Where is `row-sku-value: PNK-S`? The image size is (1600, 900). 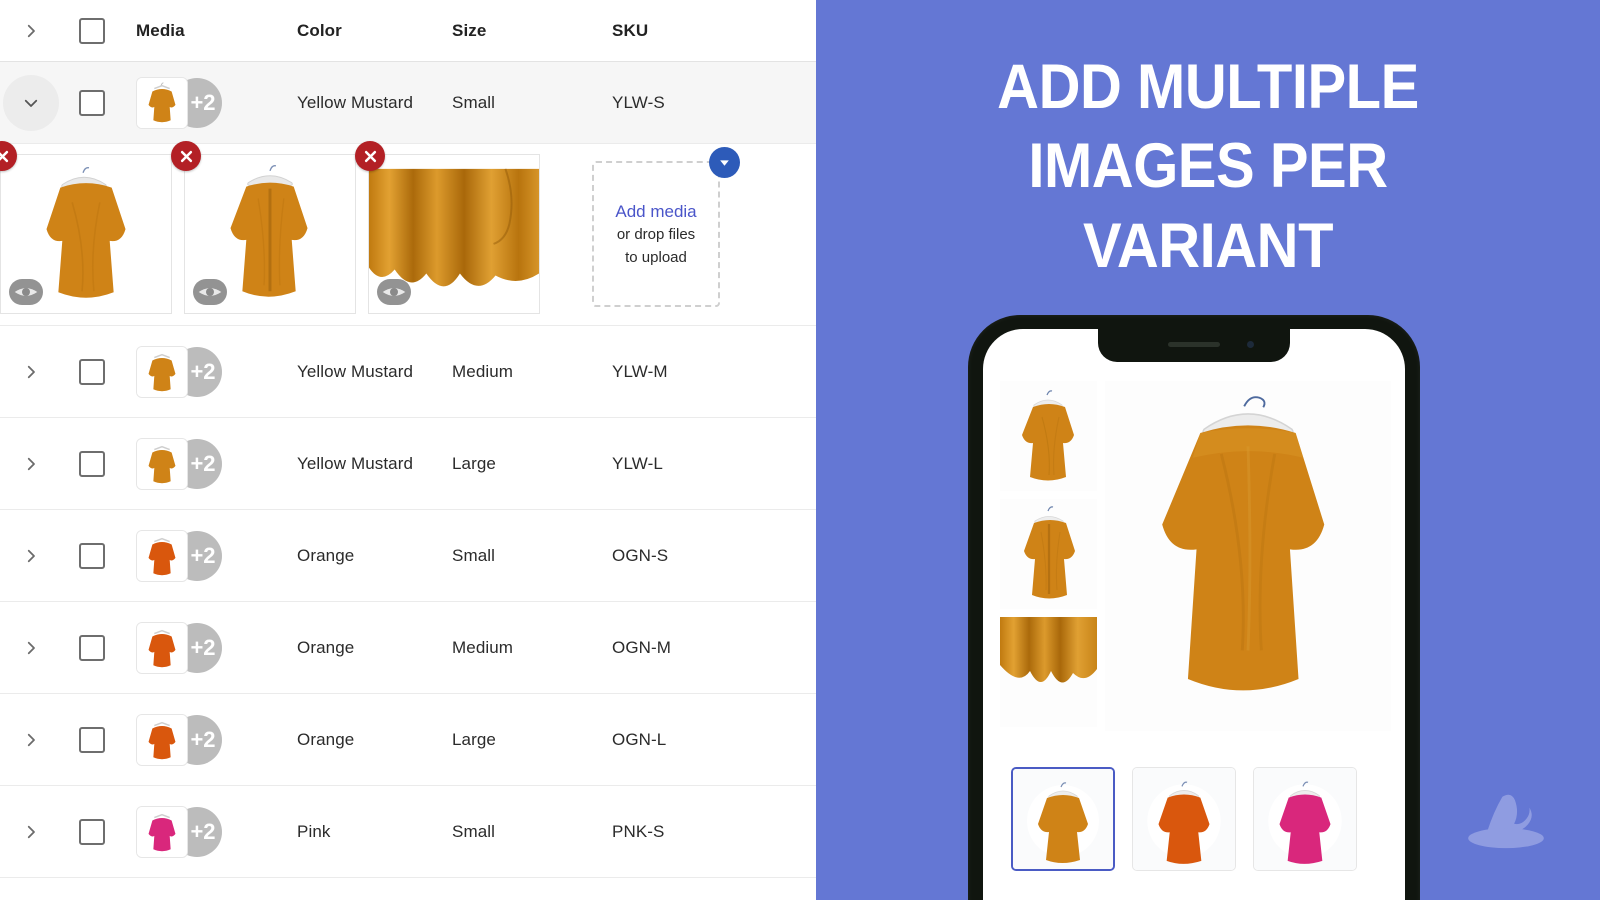 row-sku-value: PNK-S is located at coordinates (638, 831).